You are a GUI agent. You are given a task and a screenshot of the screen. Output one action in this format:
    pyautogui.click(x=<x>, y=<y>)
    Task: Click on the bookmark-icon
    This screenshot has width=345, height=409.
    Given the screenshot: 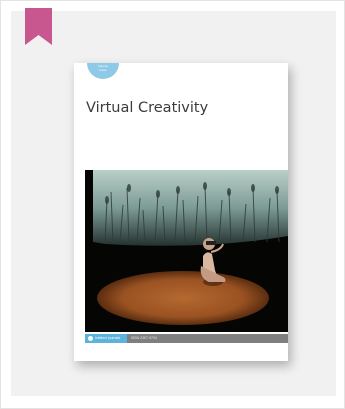 What is the action you would take?
    pyautogui.click(x=38, y=26)
    